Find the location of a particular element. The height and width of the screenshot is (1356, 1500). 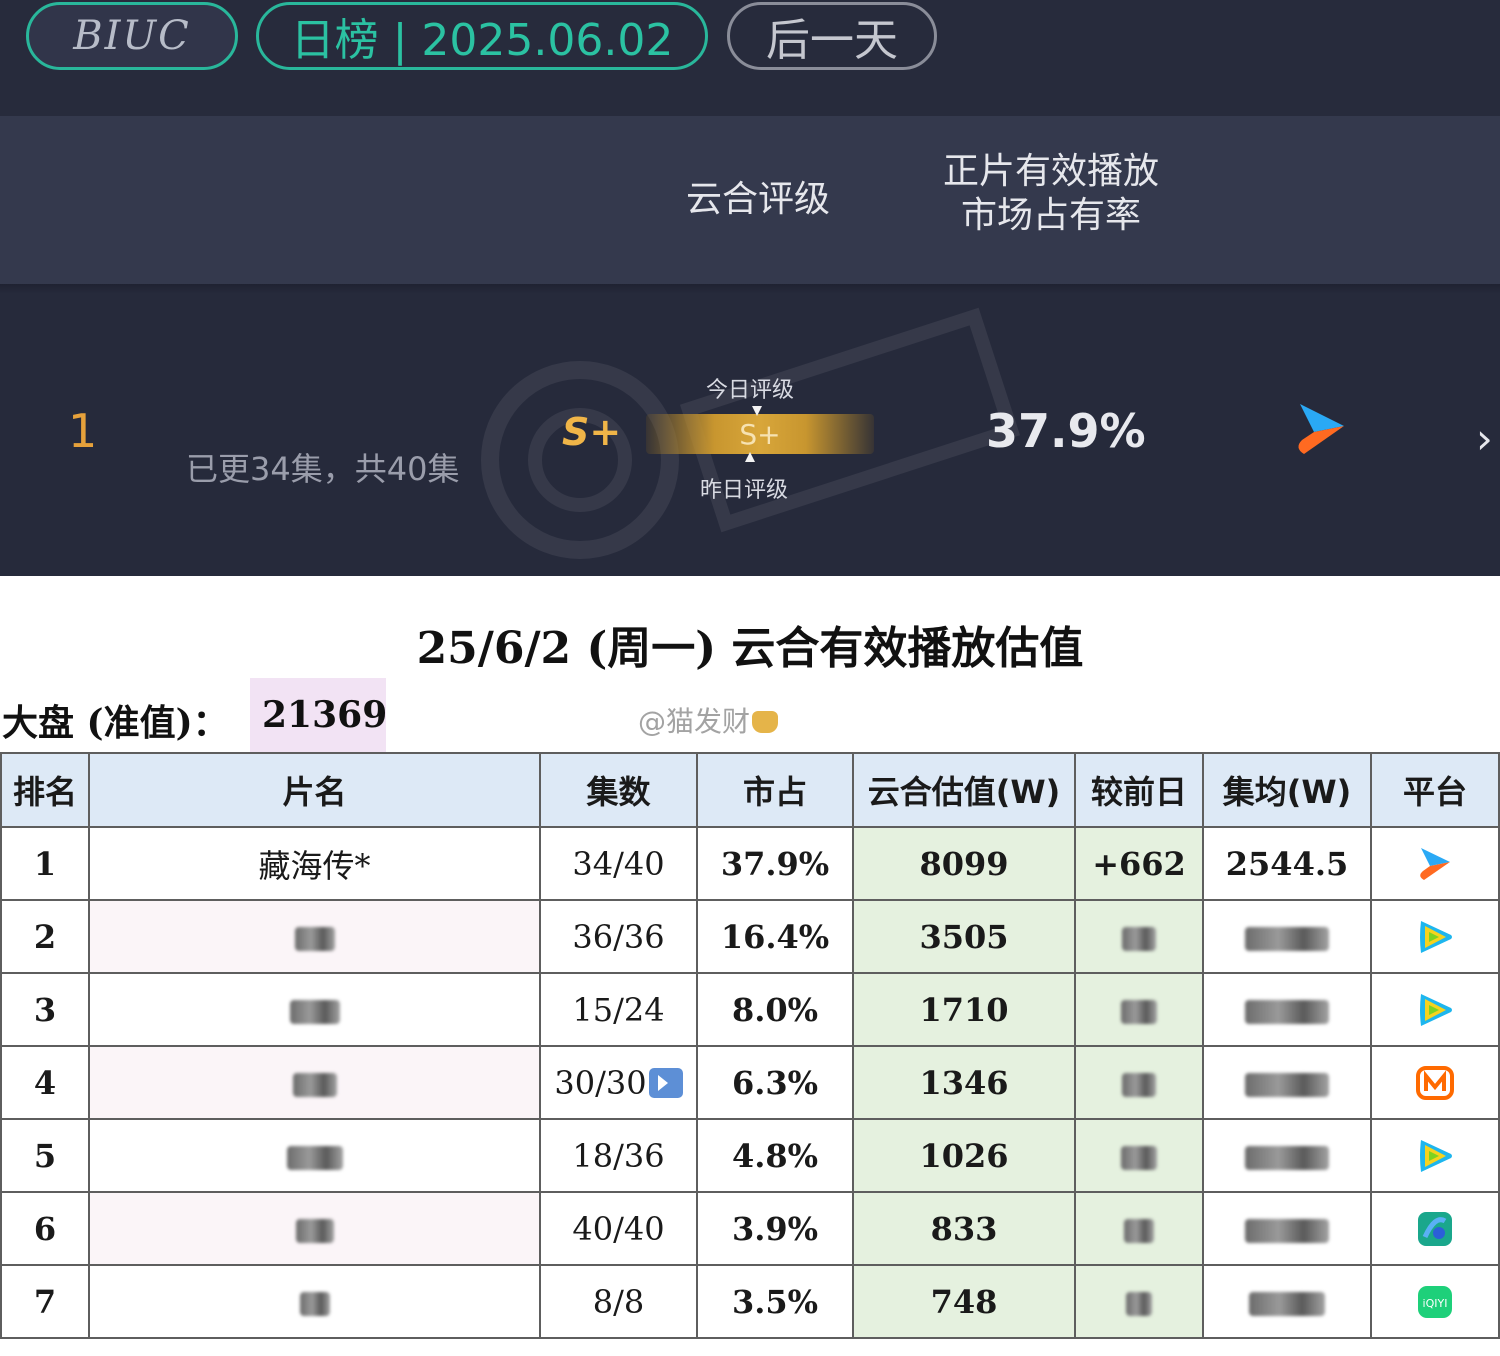

mango-tv-icon is located at coordinates (1435, 1081).